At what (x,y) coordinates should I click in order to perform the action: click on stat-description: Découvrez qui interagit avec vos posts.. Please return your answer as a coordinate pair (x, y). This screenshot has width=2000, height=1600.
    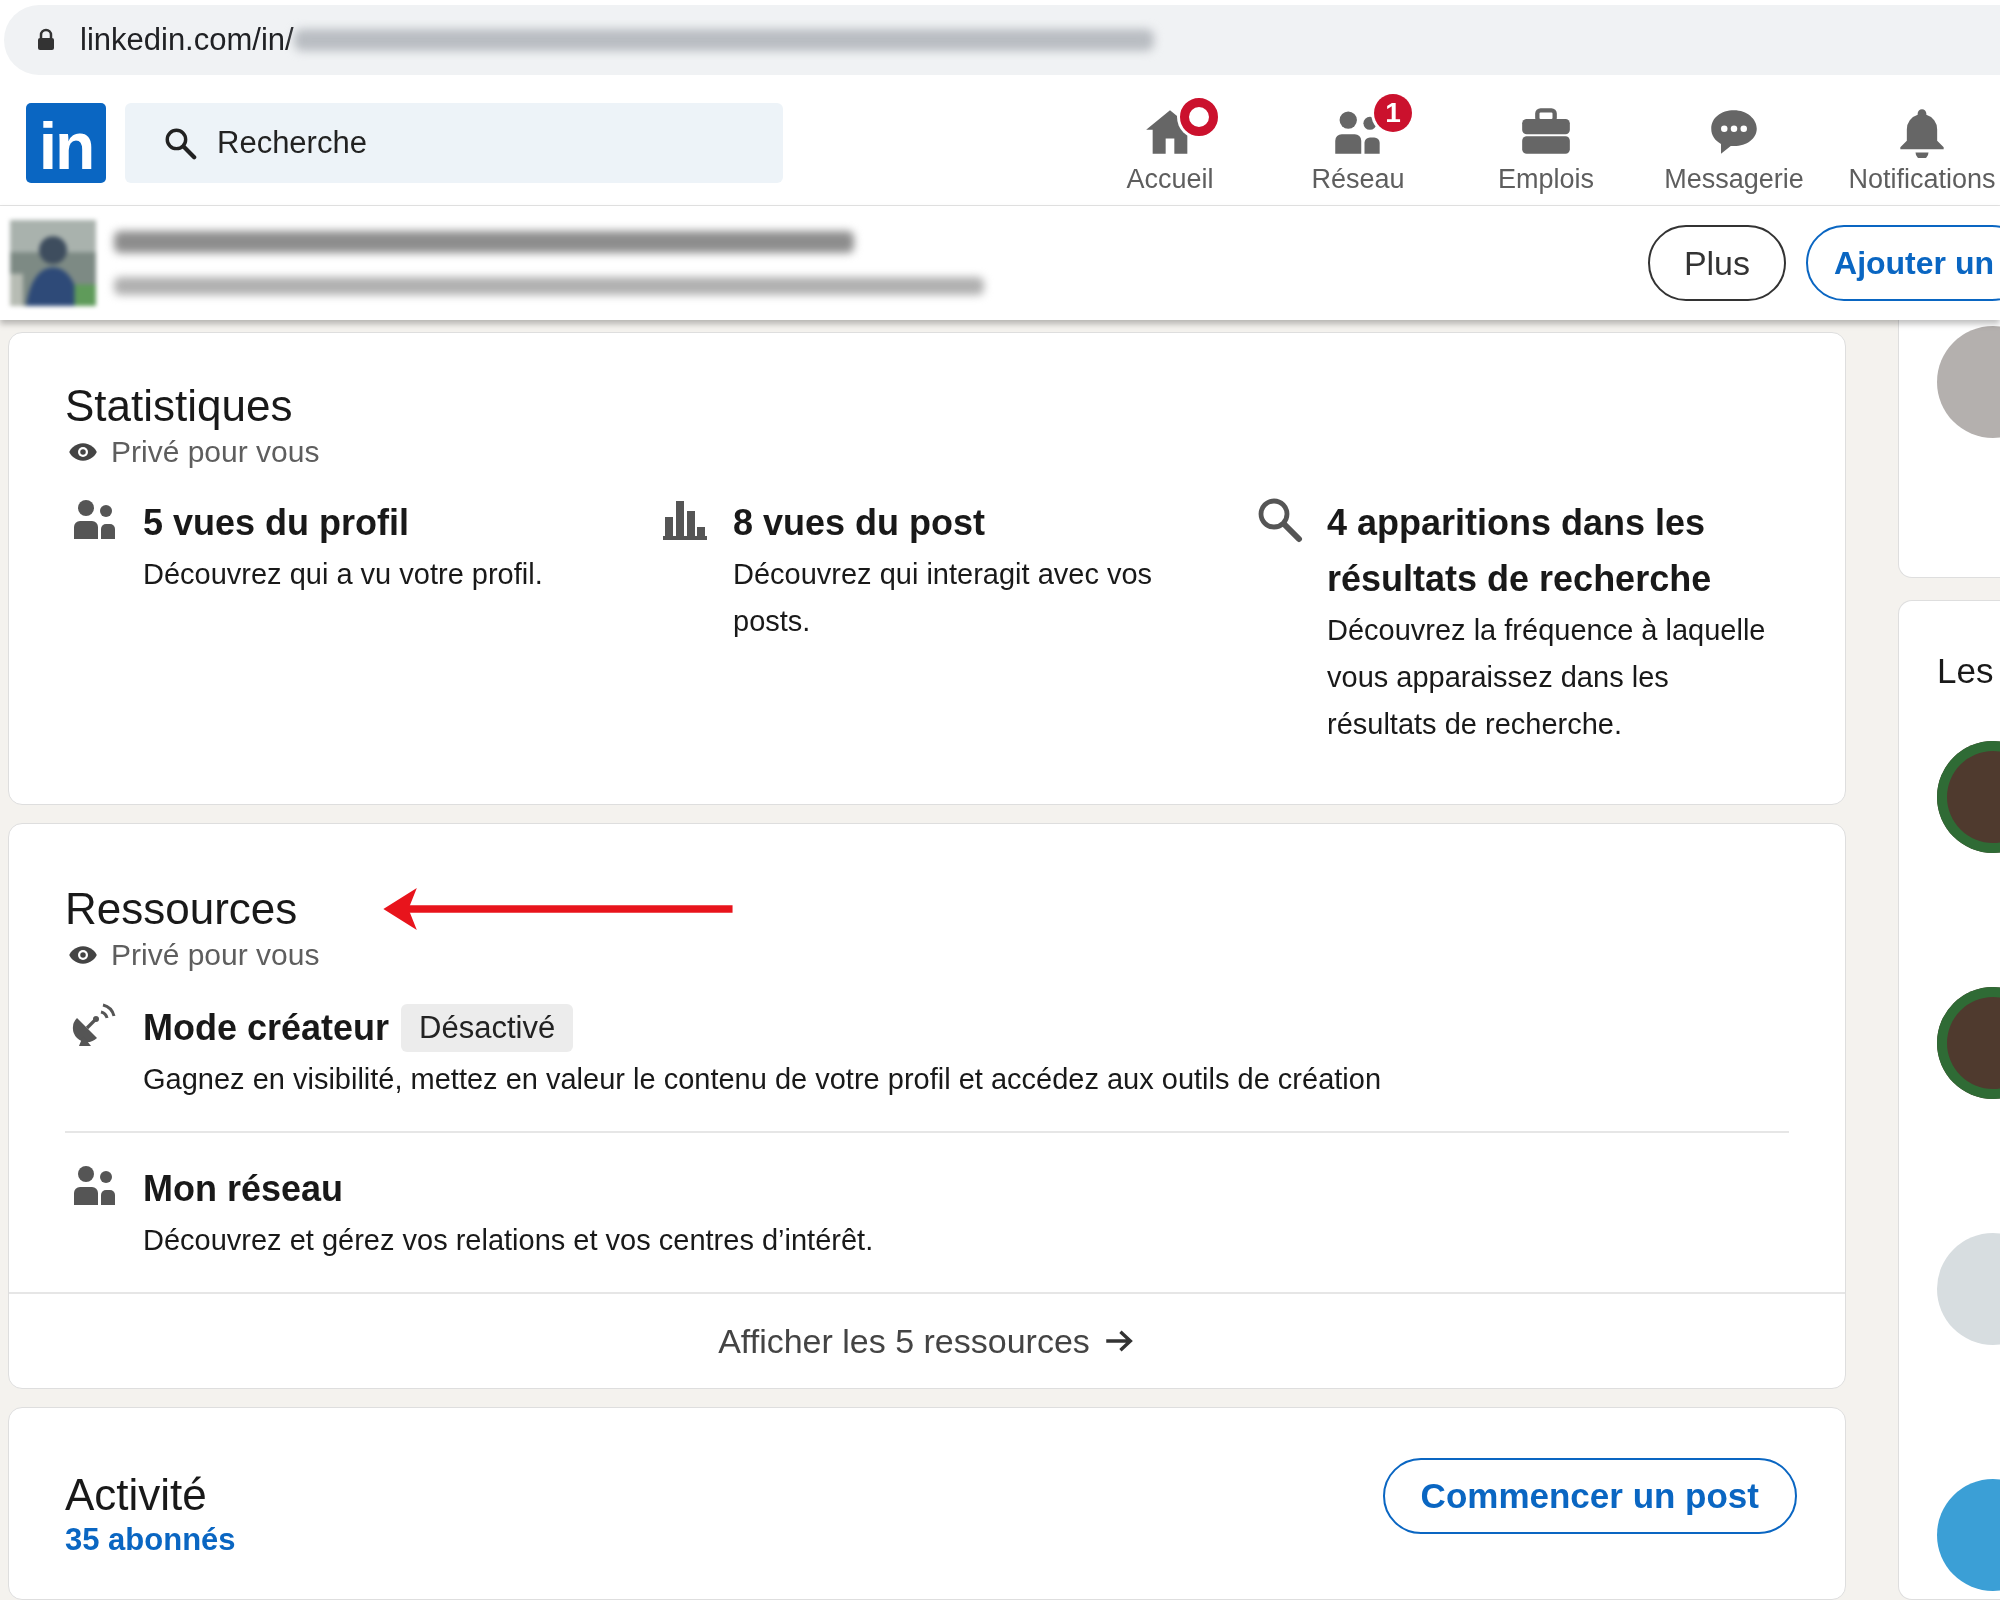
    Looking at the image, I should click on (943, 598).